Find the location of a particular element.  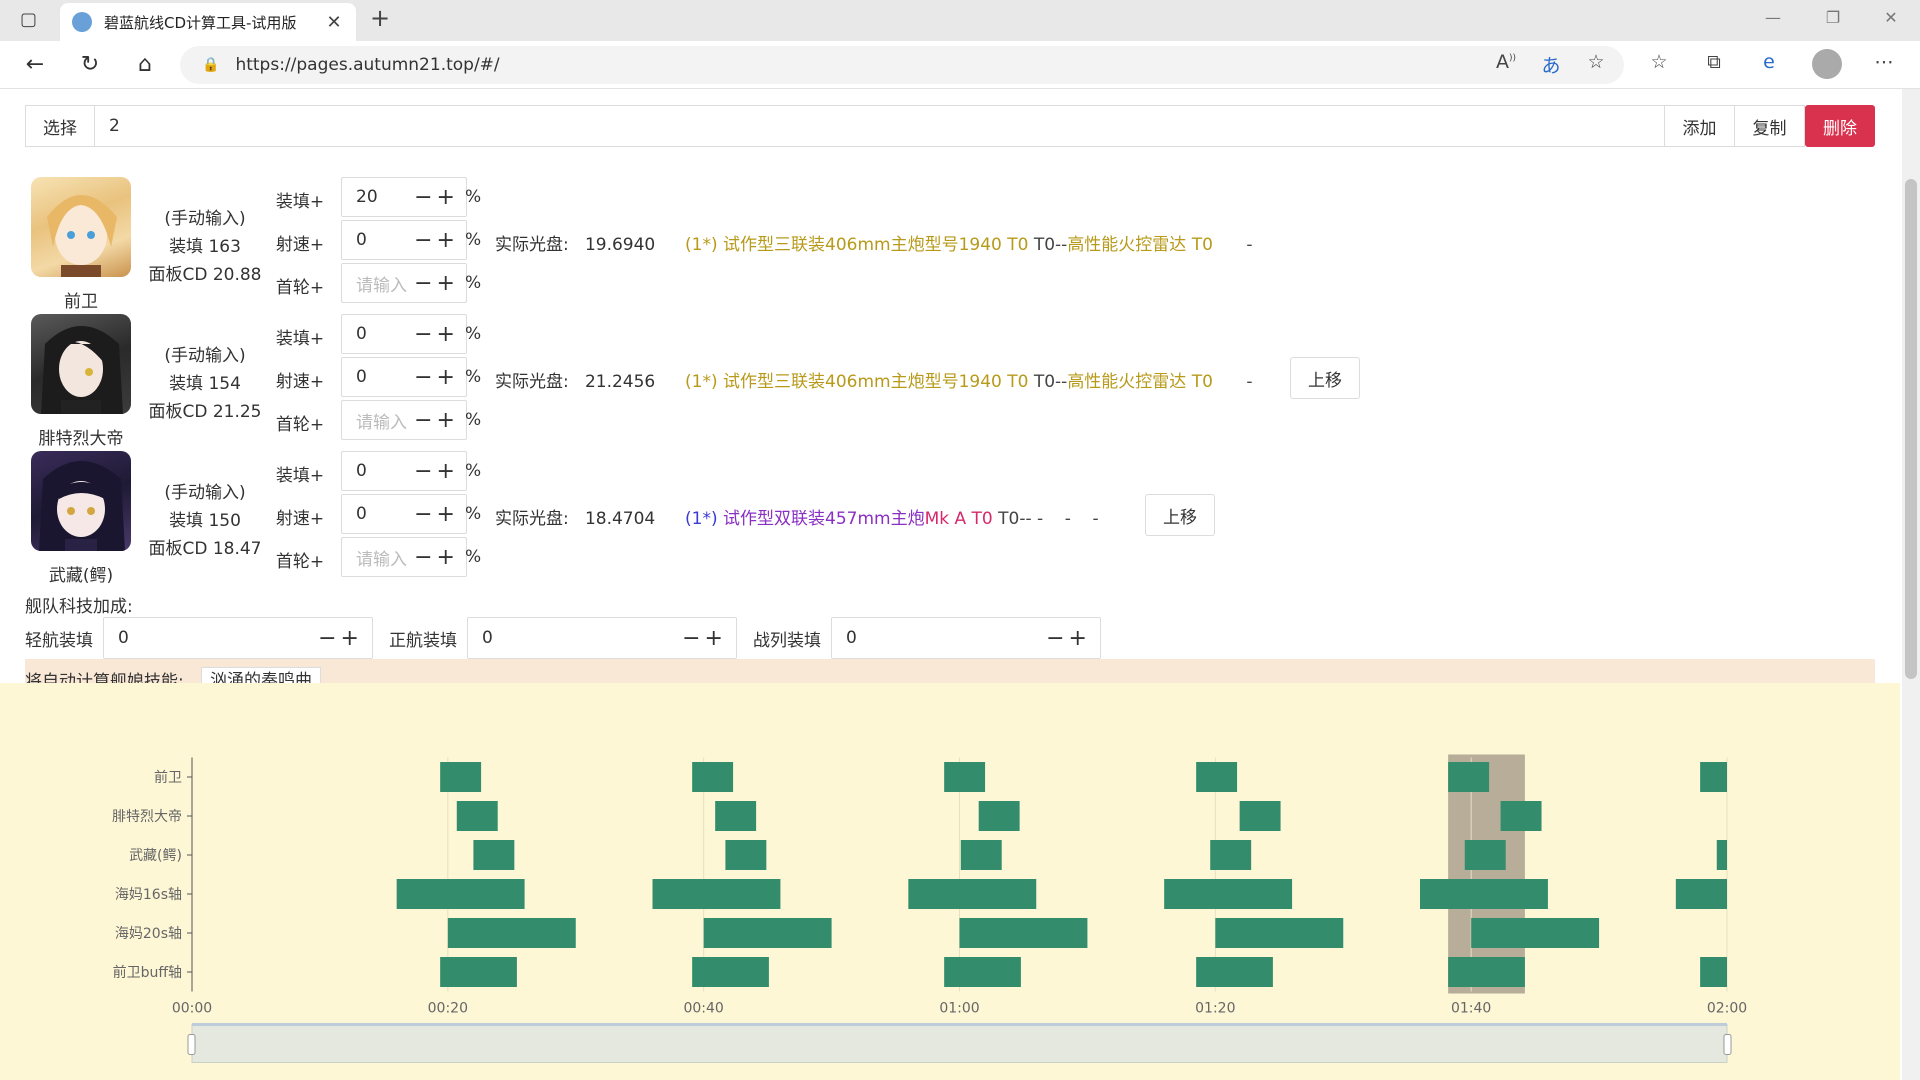

minimize-icon: — is located at coordinates (1773, 17).